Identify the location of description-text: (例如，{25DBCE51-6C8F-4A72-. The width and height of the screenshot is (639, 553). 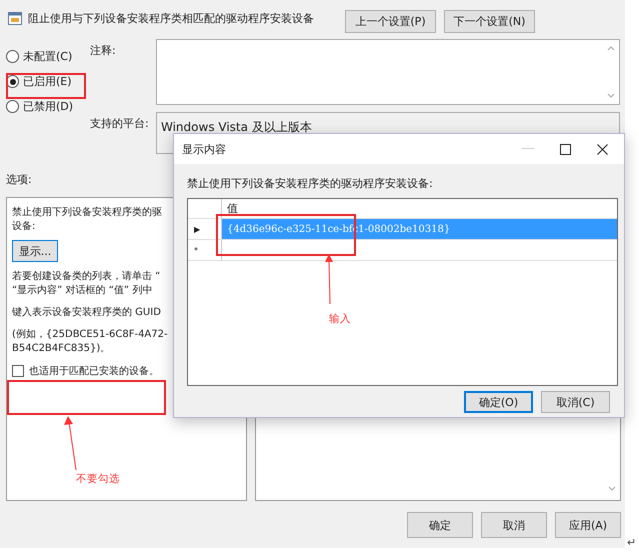
(90, 335).